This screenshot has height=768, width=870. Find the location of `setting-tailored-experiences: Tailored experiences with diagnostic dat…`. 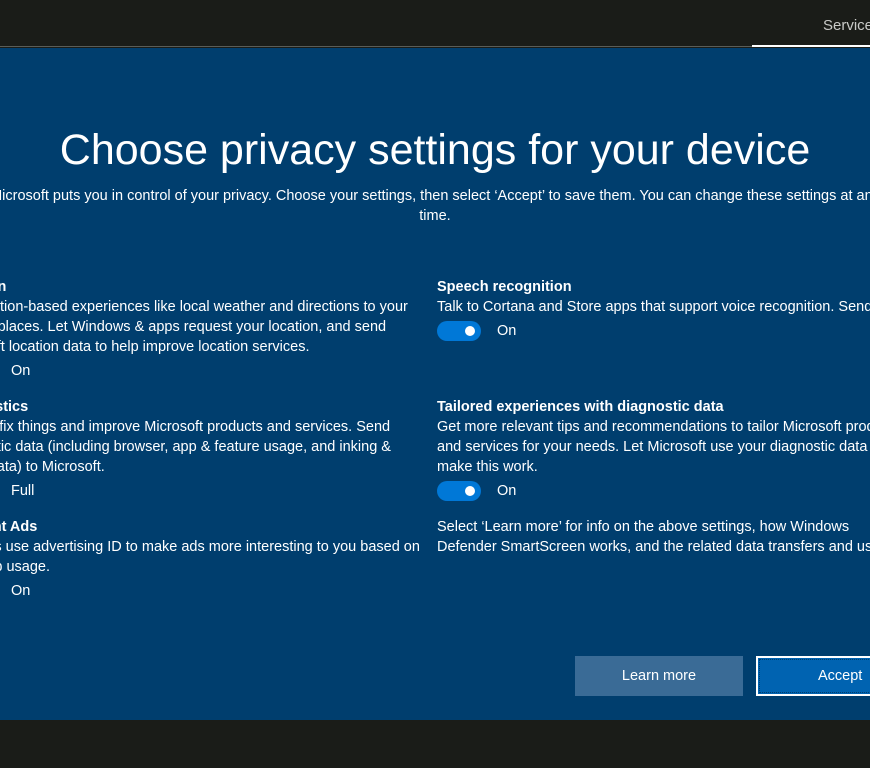

setting-tailored-experiences: Tailored experiences with diagnostic dat… is located at coordinates (653, 457).